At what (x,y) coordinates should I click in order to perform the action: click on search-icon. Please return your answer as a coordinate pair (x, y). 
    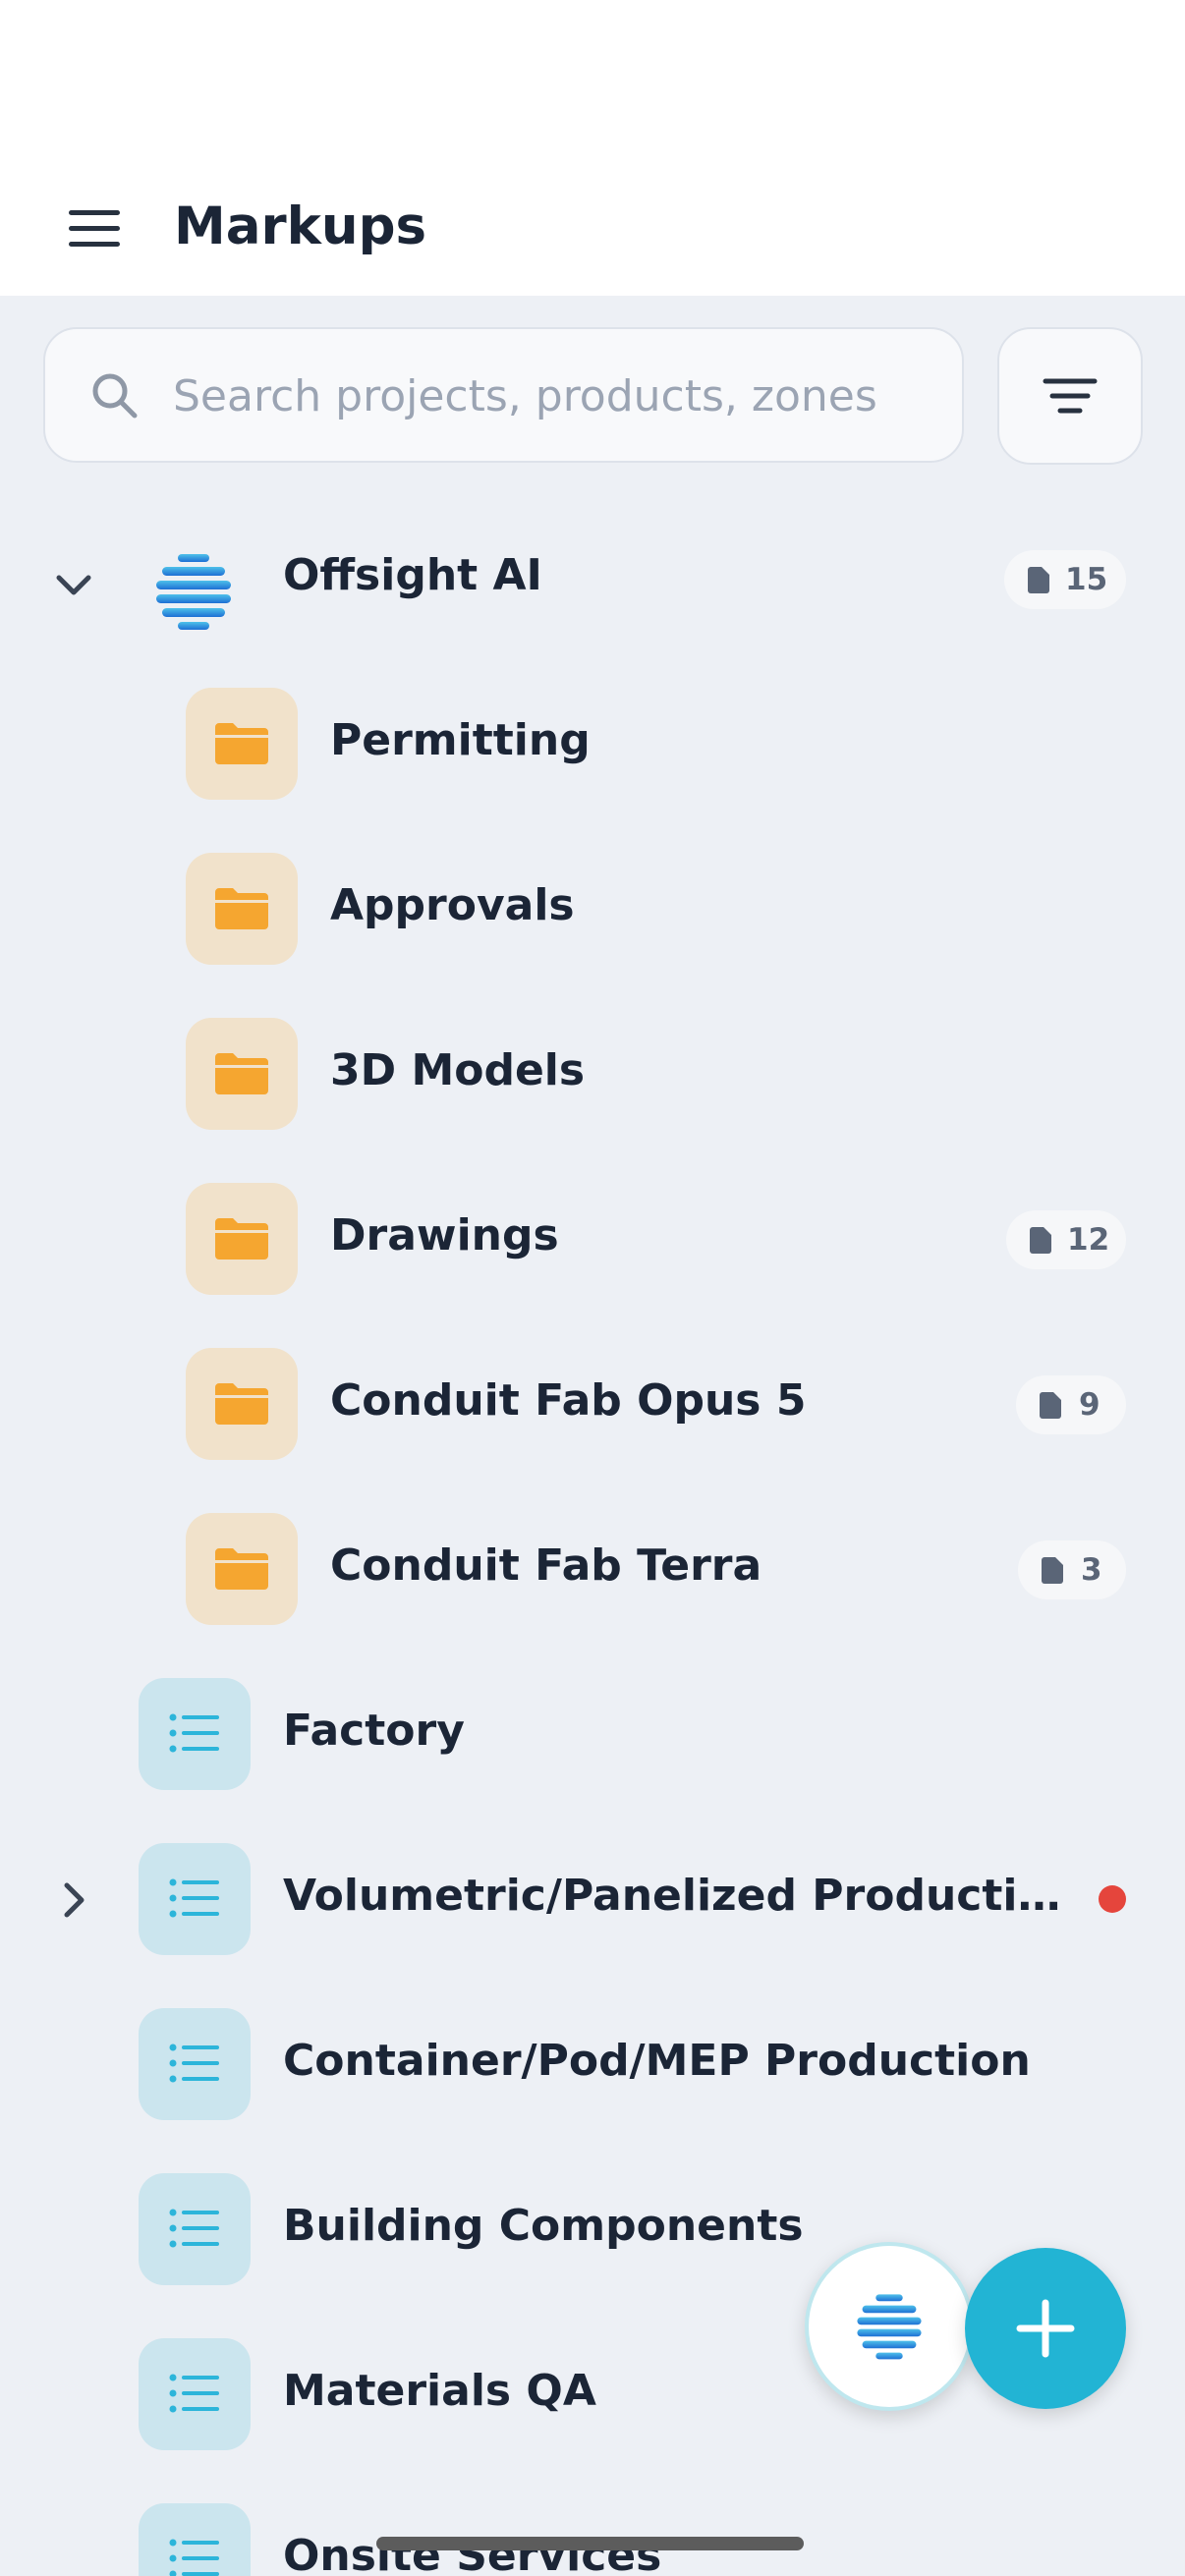
    Looking at the image, I should click on (115, 396).